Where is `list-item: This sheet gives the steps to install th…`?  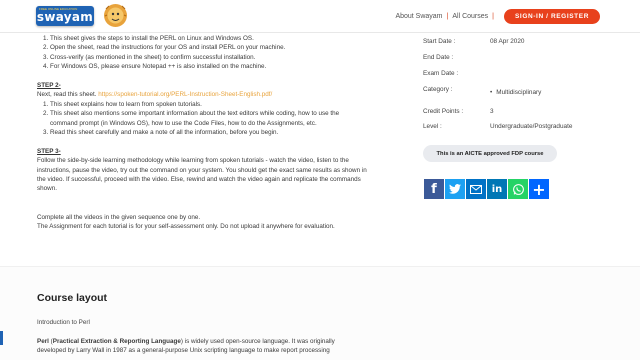 list-item: This sheet gives the steps to install th… is located at coordinates (208, 38).